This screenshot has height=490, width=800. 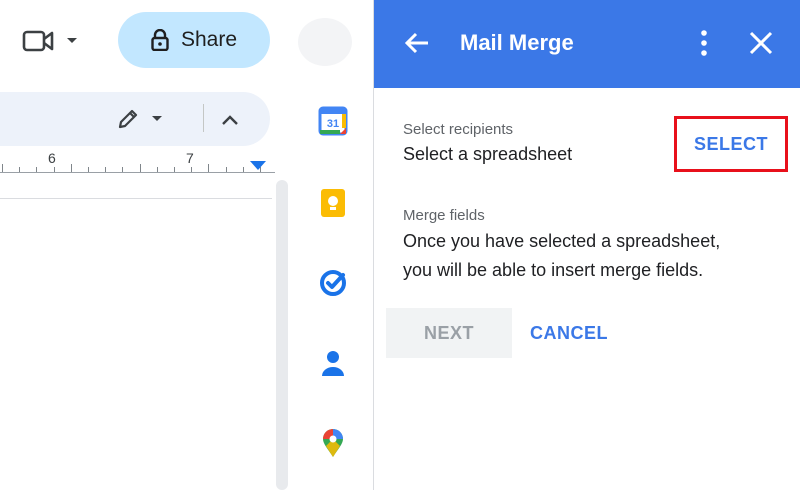 I want to click on maps-icon, so click(x=333, y=443).